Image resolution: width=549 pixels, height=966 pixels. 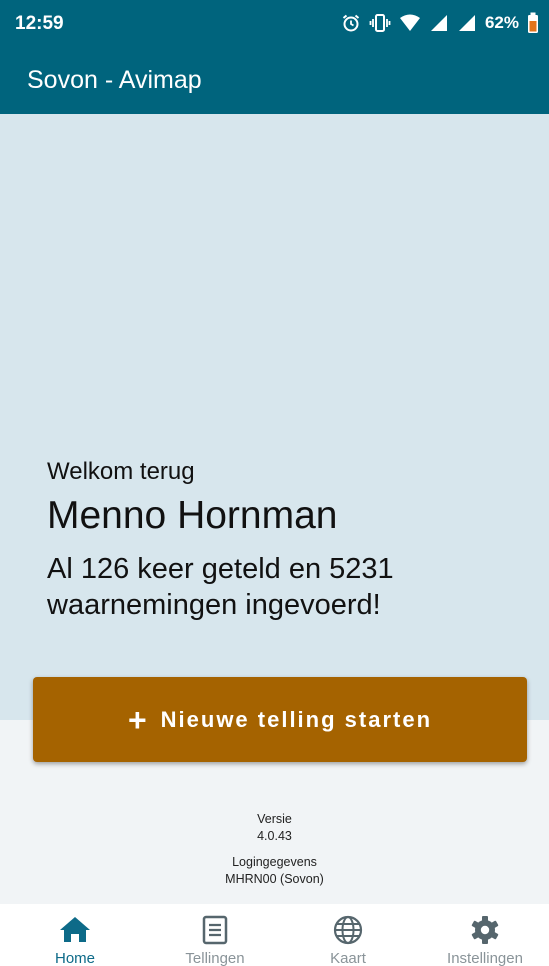 What do you see at coordinates (274, 819) in the screenshot?
I see `version-label: Versie` at bounding box center [274, 819].